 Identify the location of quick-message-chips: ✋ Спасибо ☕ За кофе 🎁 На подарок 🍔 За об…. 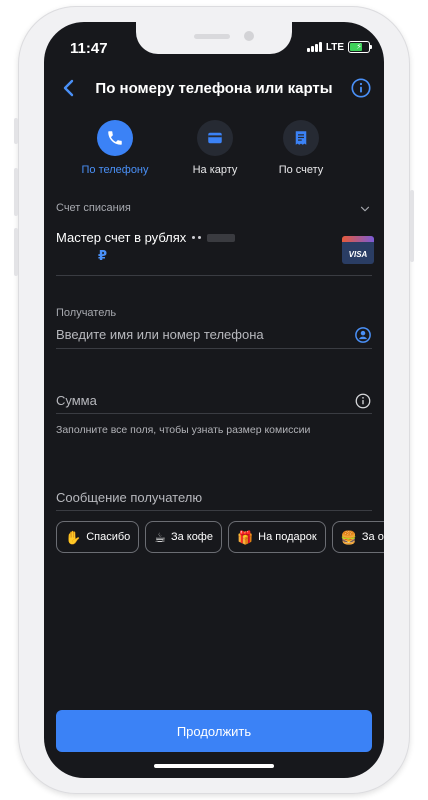
(220, 537).